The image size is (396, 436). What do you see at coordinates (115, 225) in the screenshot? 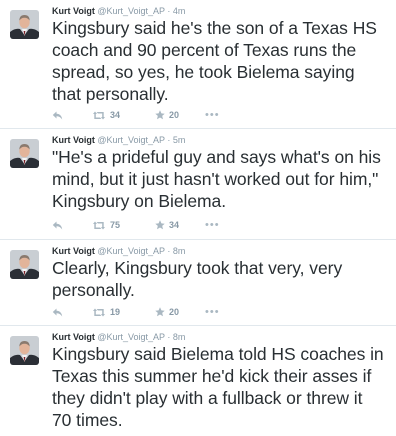
I see `retweet-count: 75` at bounding box center [115, 225].